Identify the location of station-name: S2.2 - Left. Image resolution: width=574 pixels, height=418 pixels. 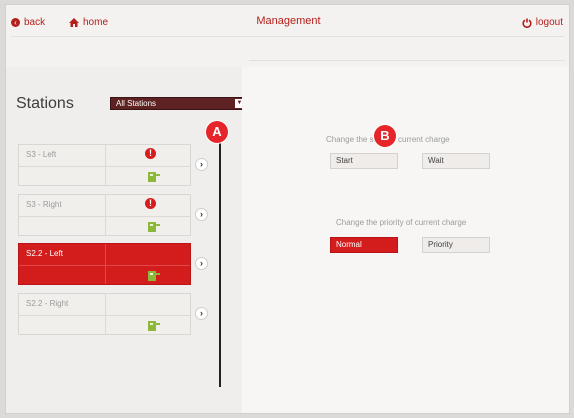
(44, 253).